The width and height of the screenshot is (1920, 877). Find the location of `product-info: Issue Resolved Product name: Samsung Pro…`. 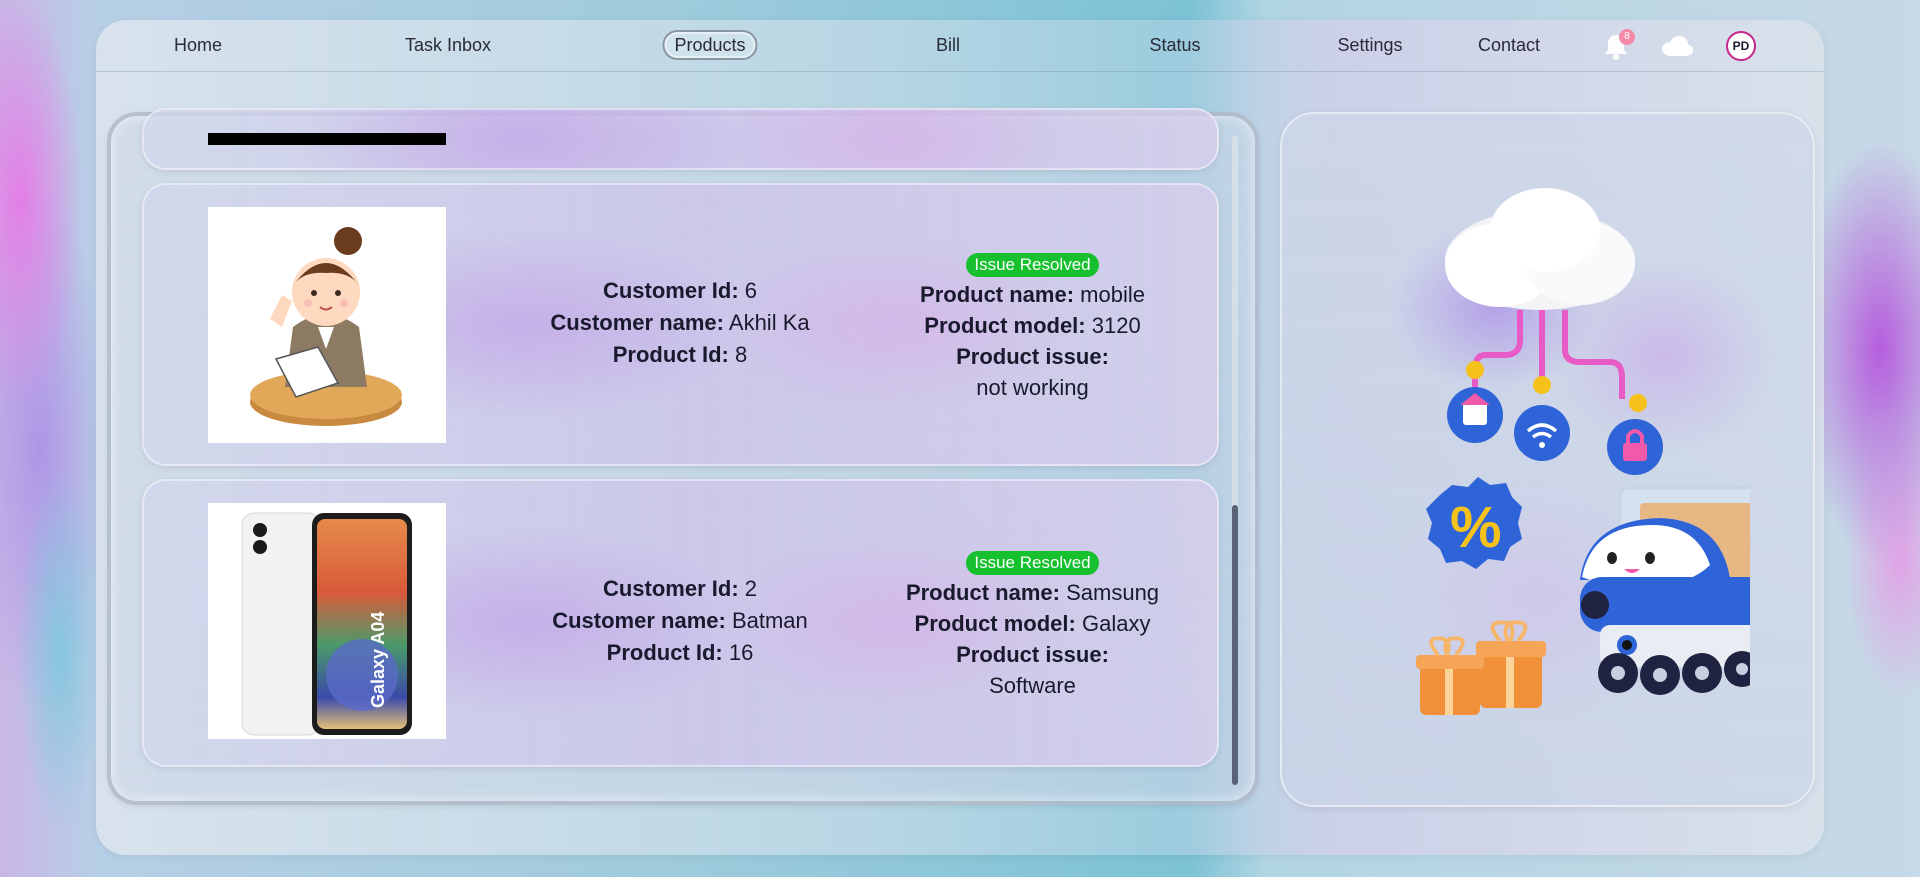

product-info: Issue Resolved Product name: Samsung Pro… is located at coordinates (1032, 623).